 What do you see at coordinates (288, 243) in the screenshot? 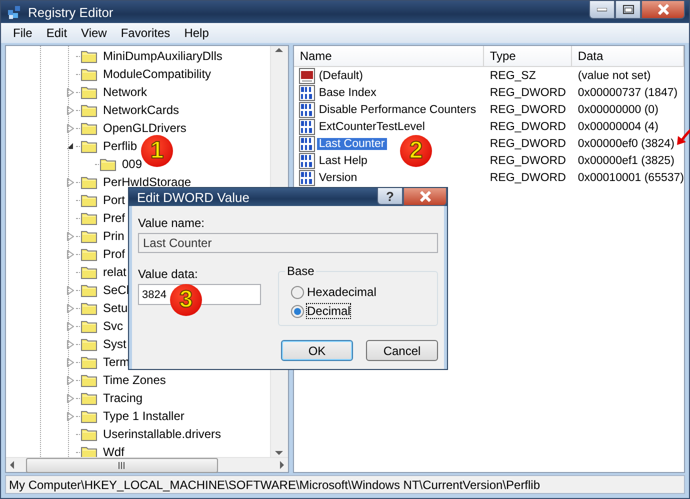
I see `value-name-field: Last Counter` at bounding box center [288, 243].